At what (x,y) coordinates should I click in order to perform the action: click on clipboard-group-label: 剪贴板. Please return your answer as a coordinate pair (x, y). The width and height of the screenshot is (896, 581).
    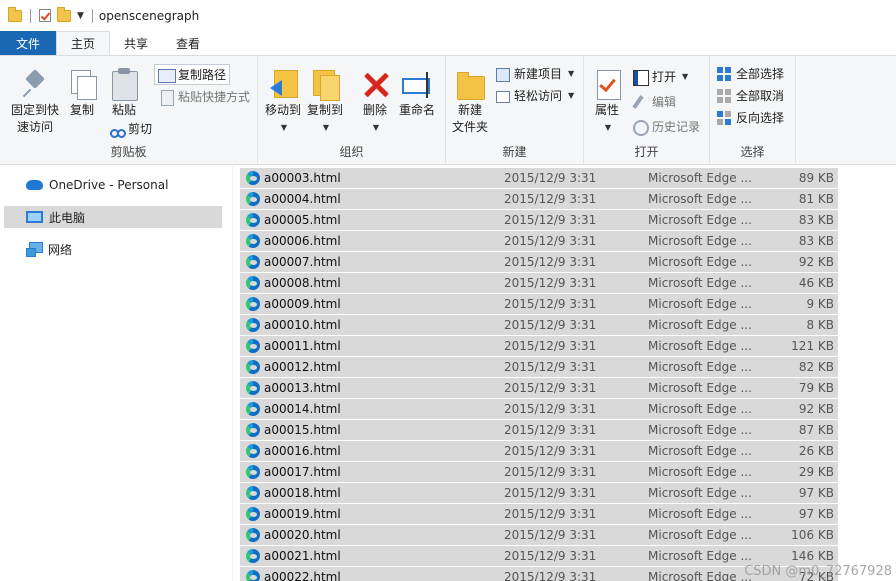
    Looking at the image, I should click on (128, 152).